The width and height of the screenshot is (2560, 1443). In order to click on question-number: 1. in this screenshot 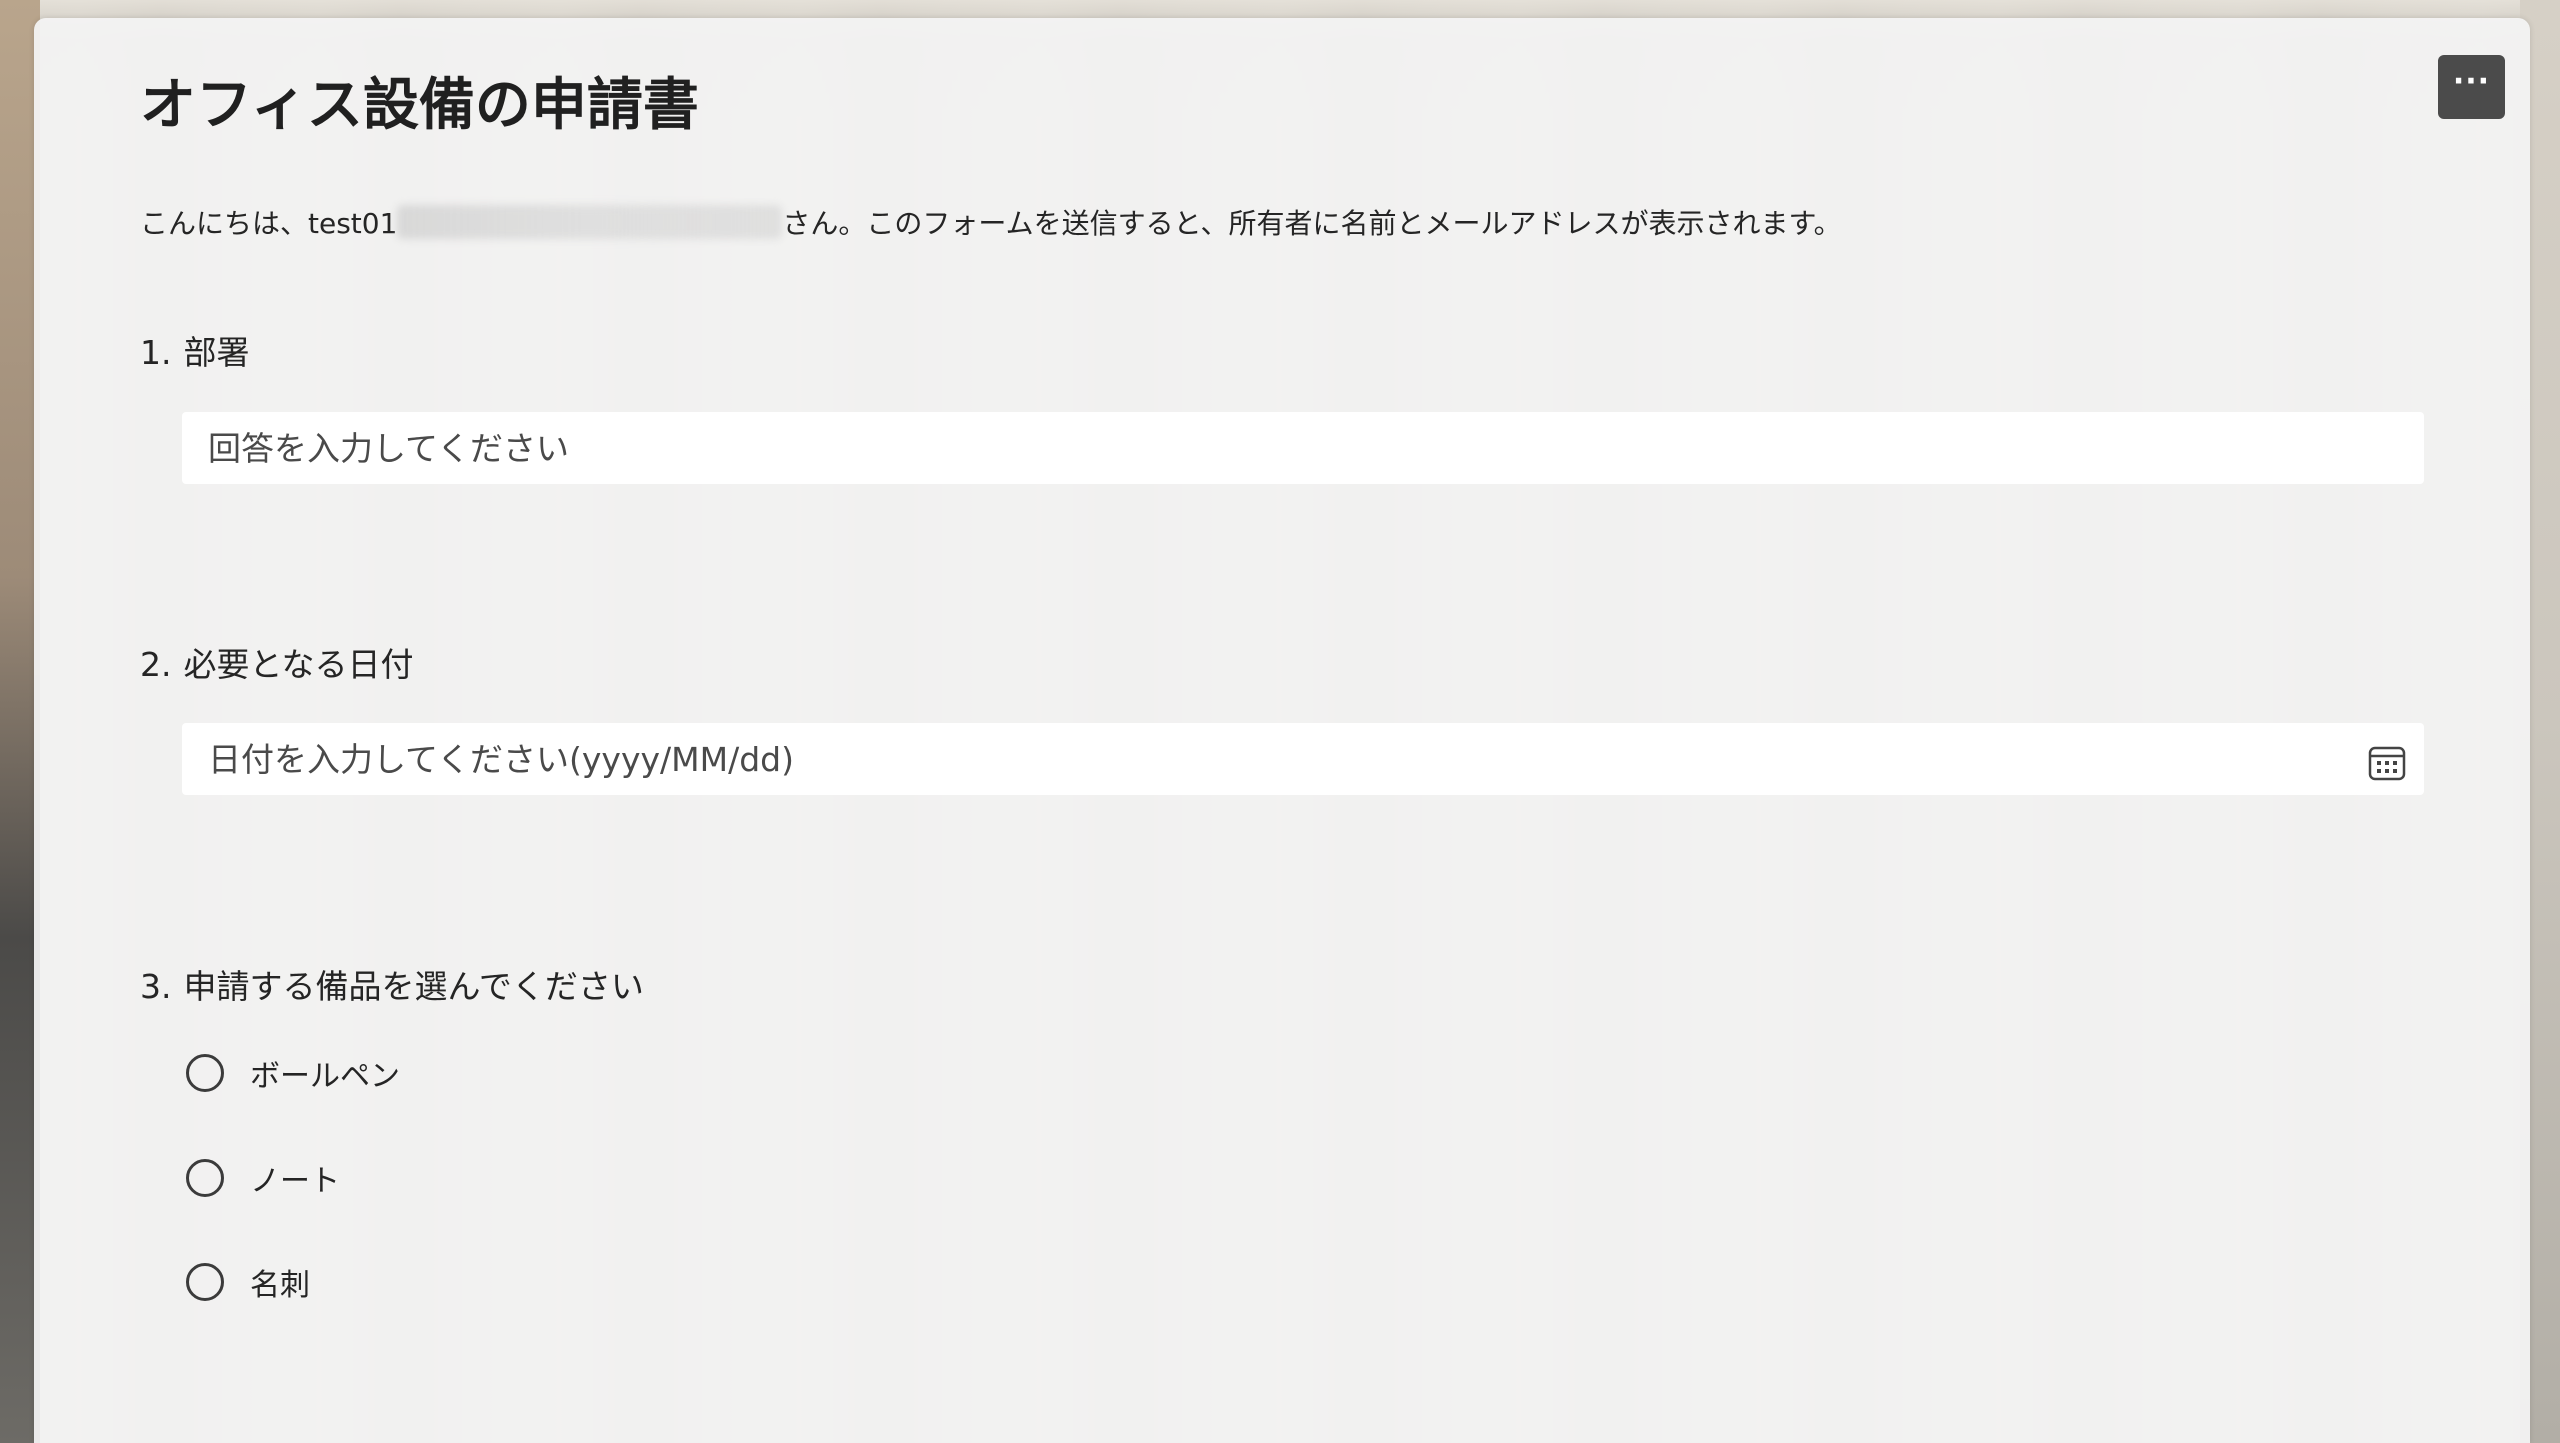, I will do `click(156, 352)`.